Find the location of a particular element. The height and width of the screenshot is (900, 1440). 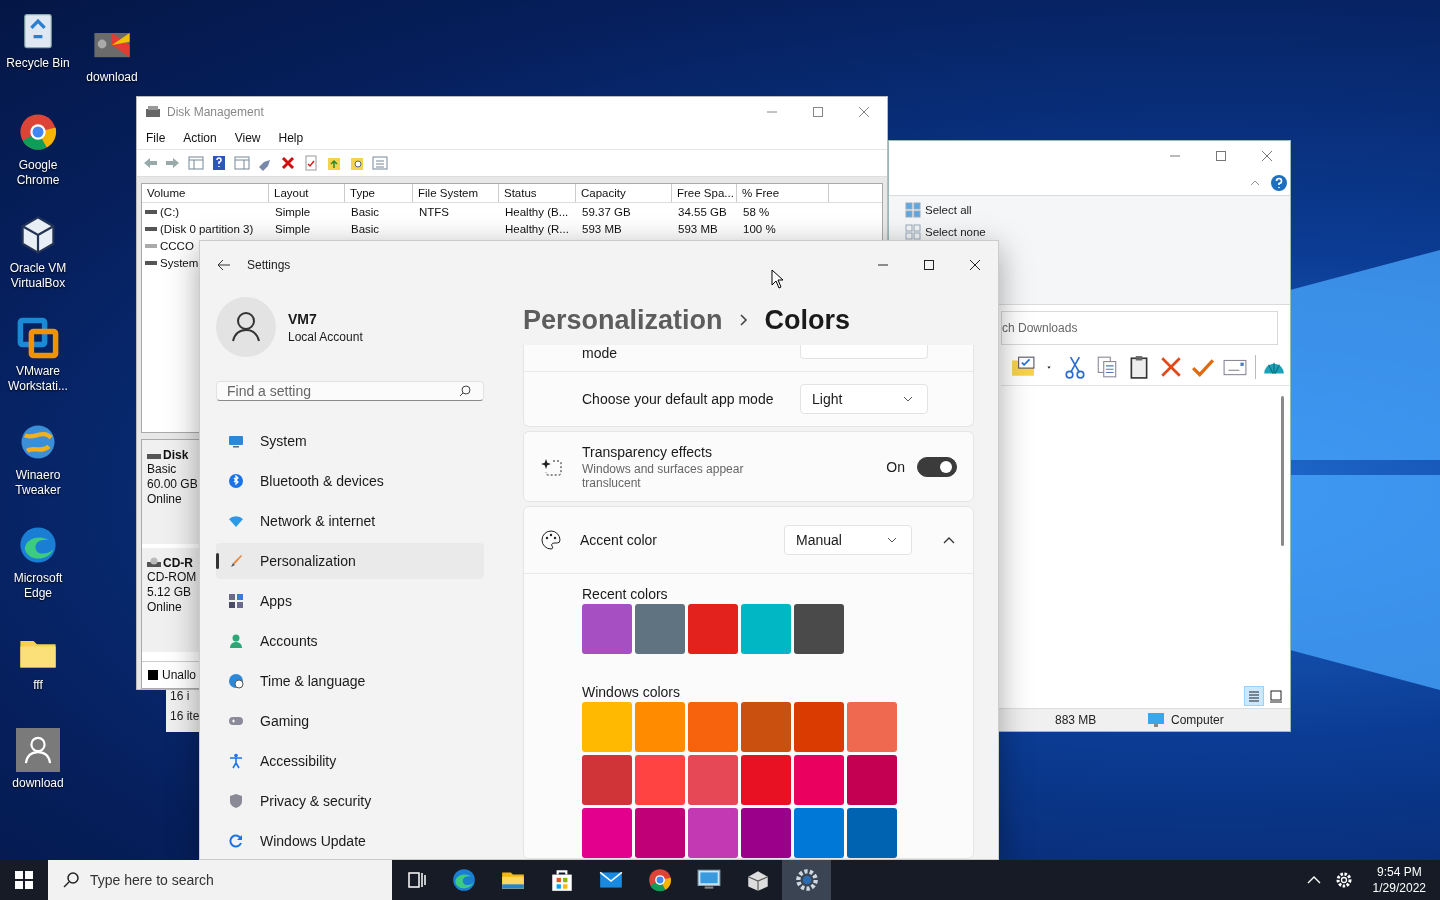

back-arrow-icon is located at coordinates (224, 265).